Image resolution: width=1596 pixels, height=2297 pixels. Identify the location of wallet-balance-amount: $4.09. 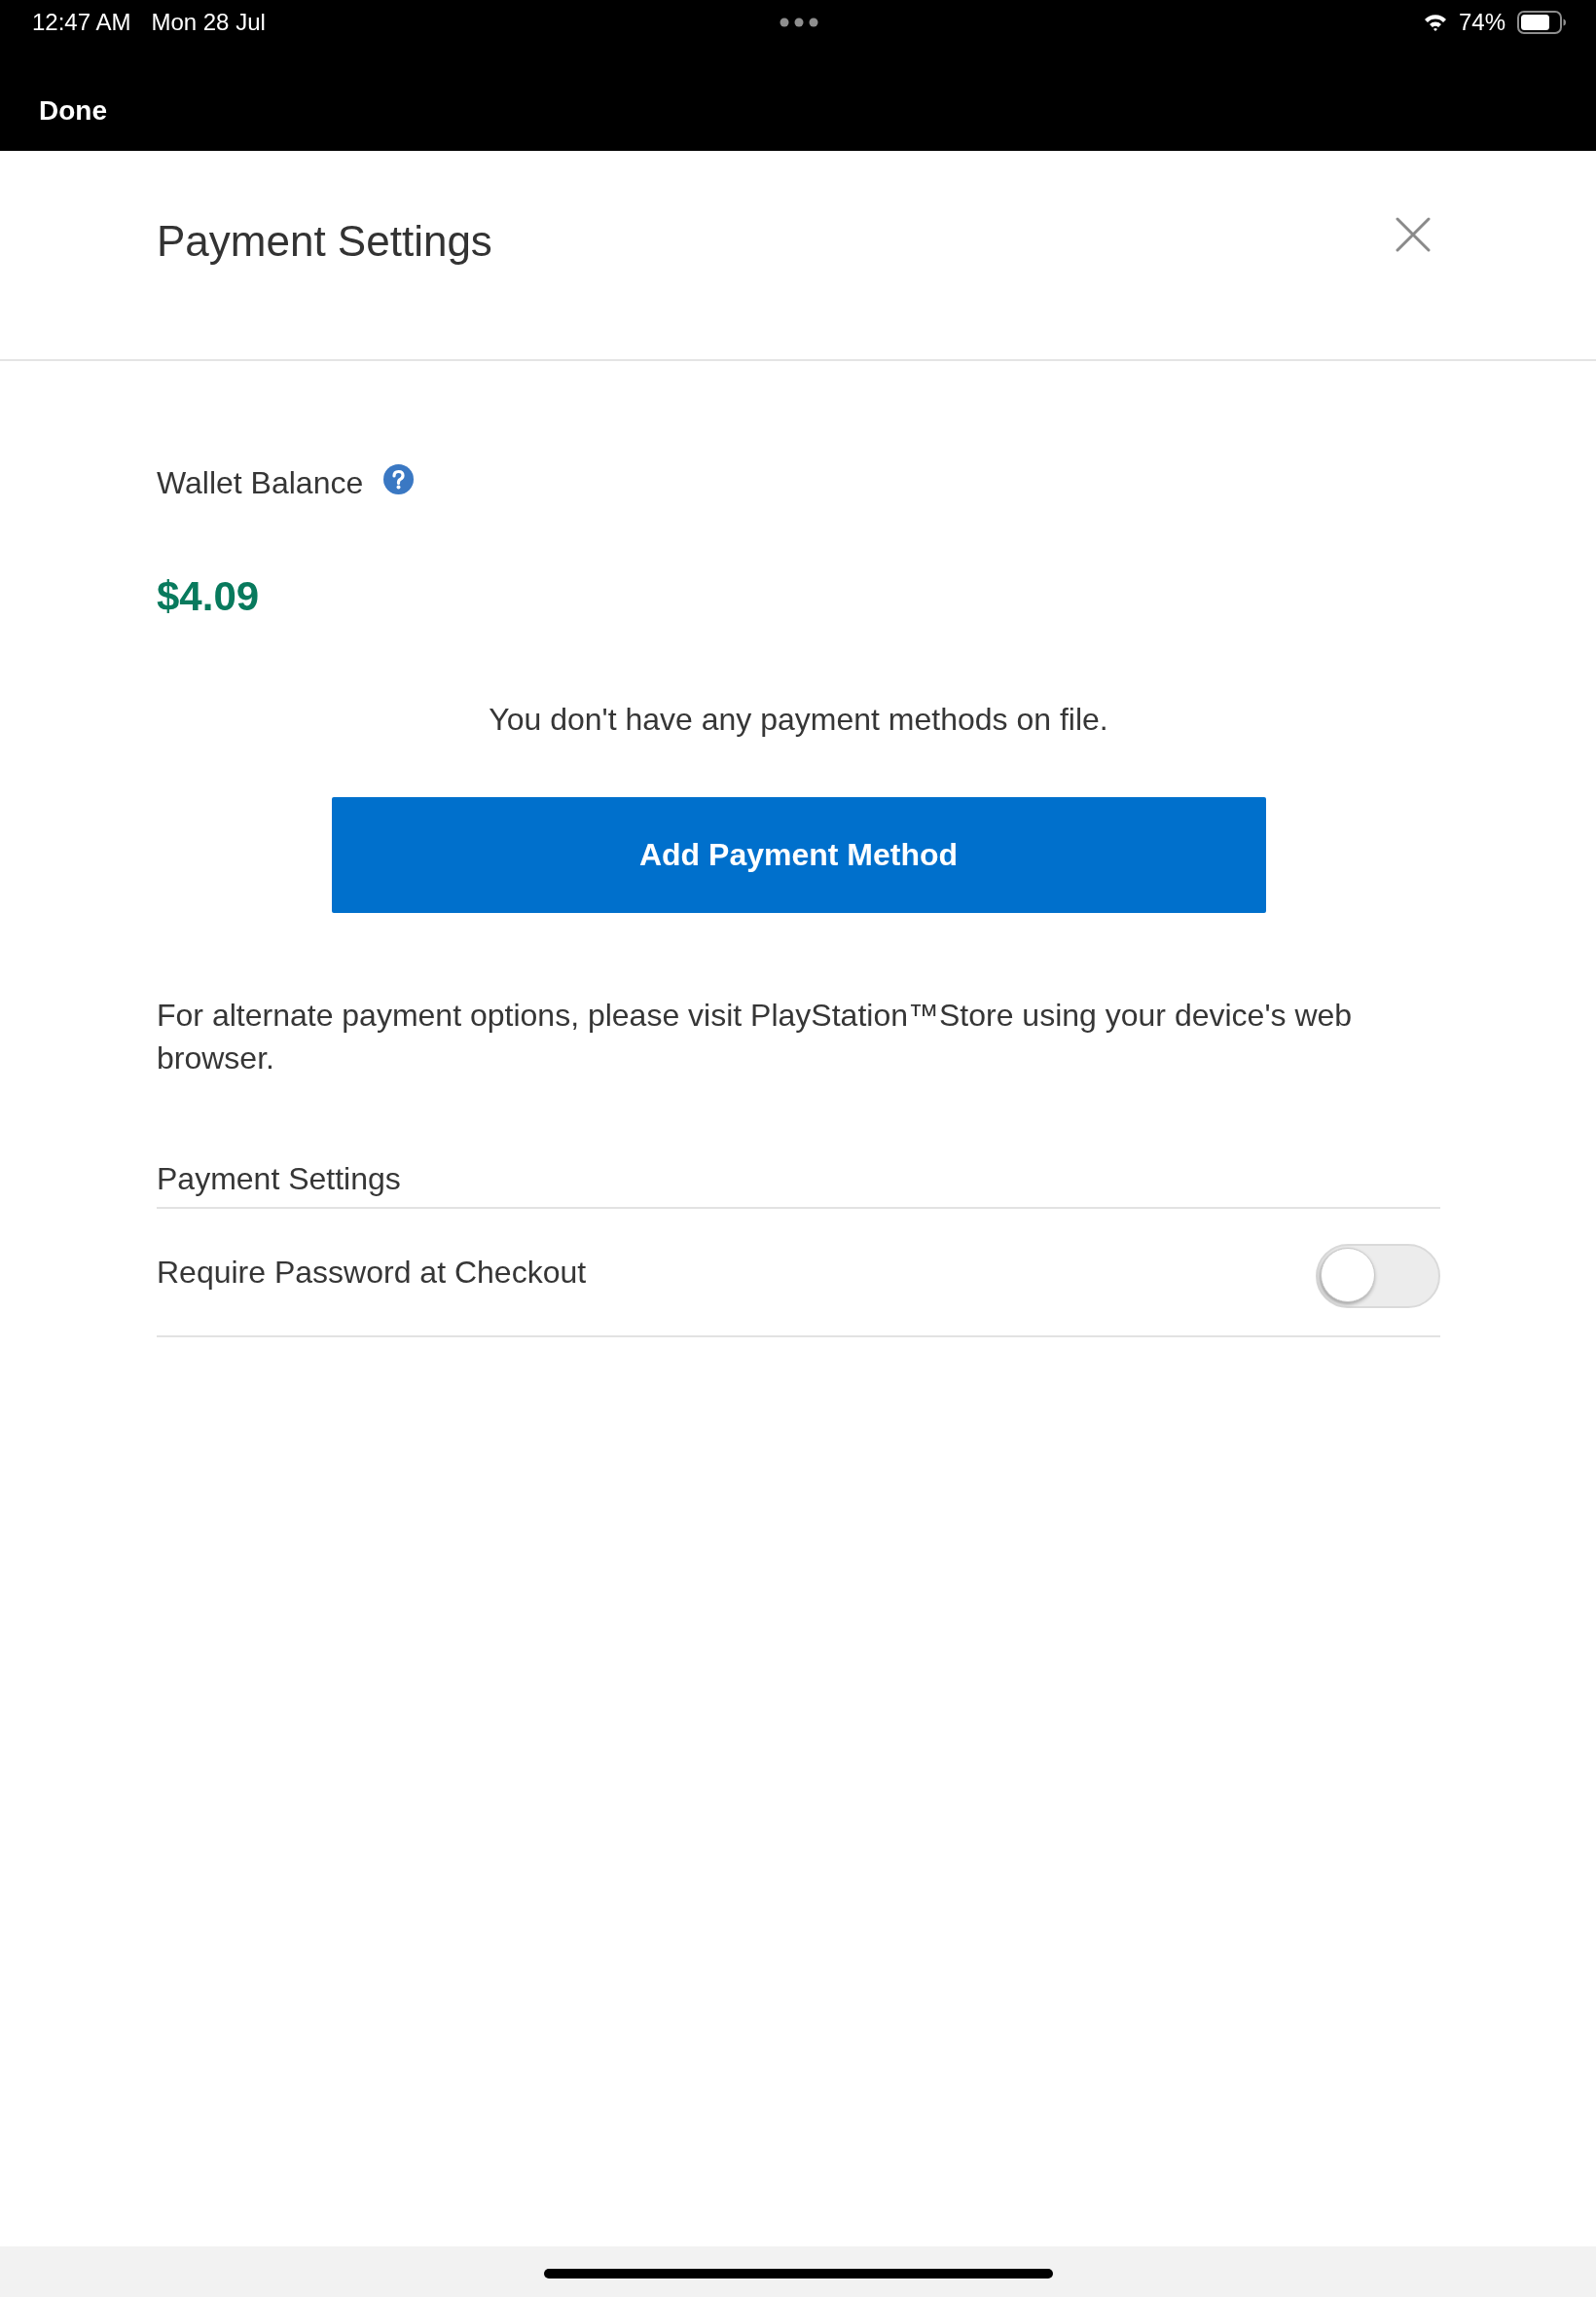
(208, 596).